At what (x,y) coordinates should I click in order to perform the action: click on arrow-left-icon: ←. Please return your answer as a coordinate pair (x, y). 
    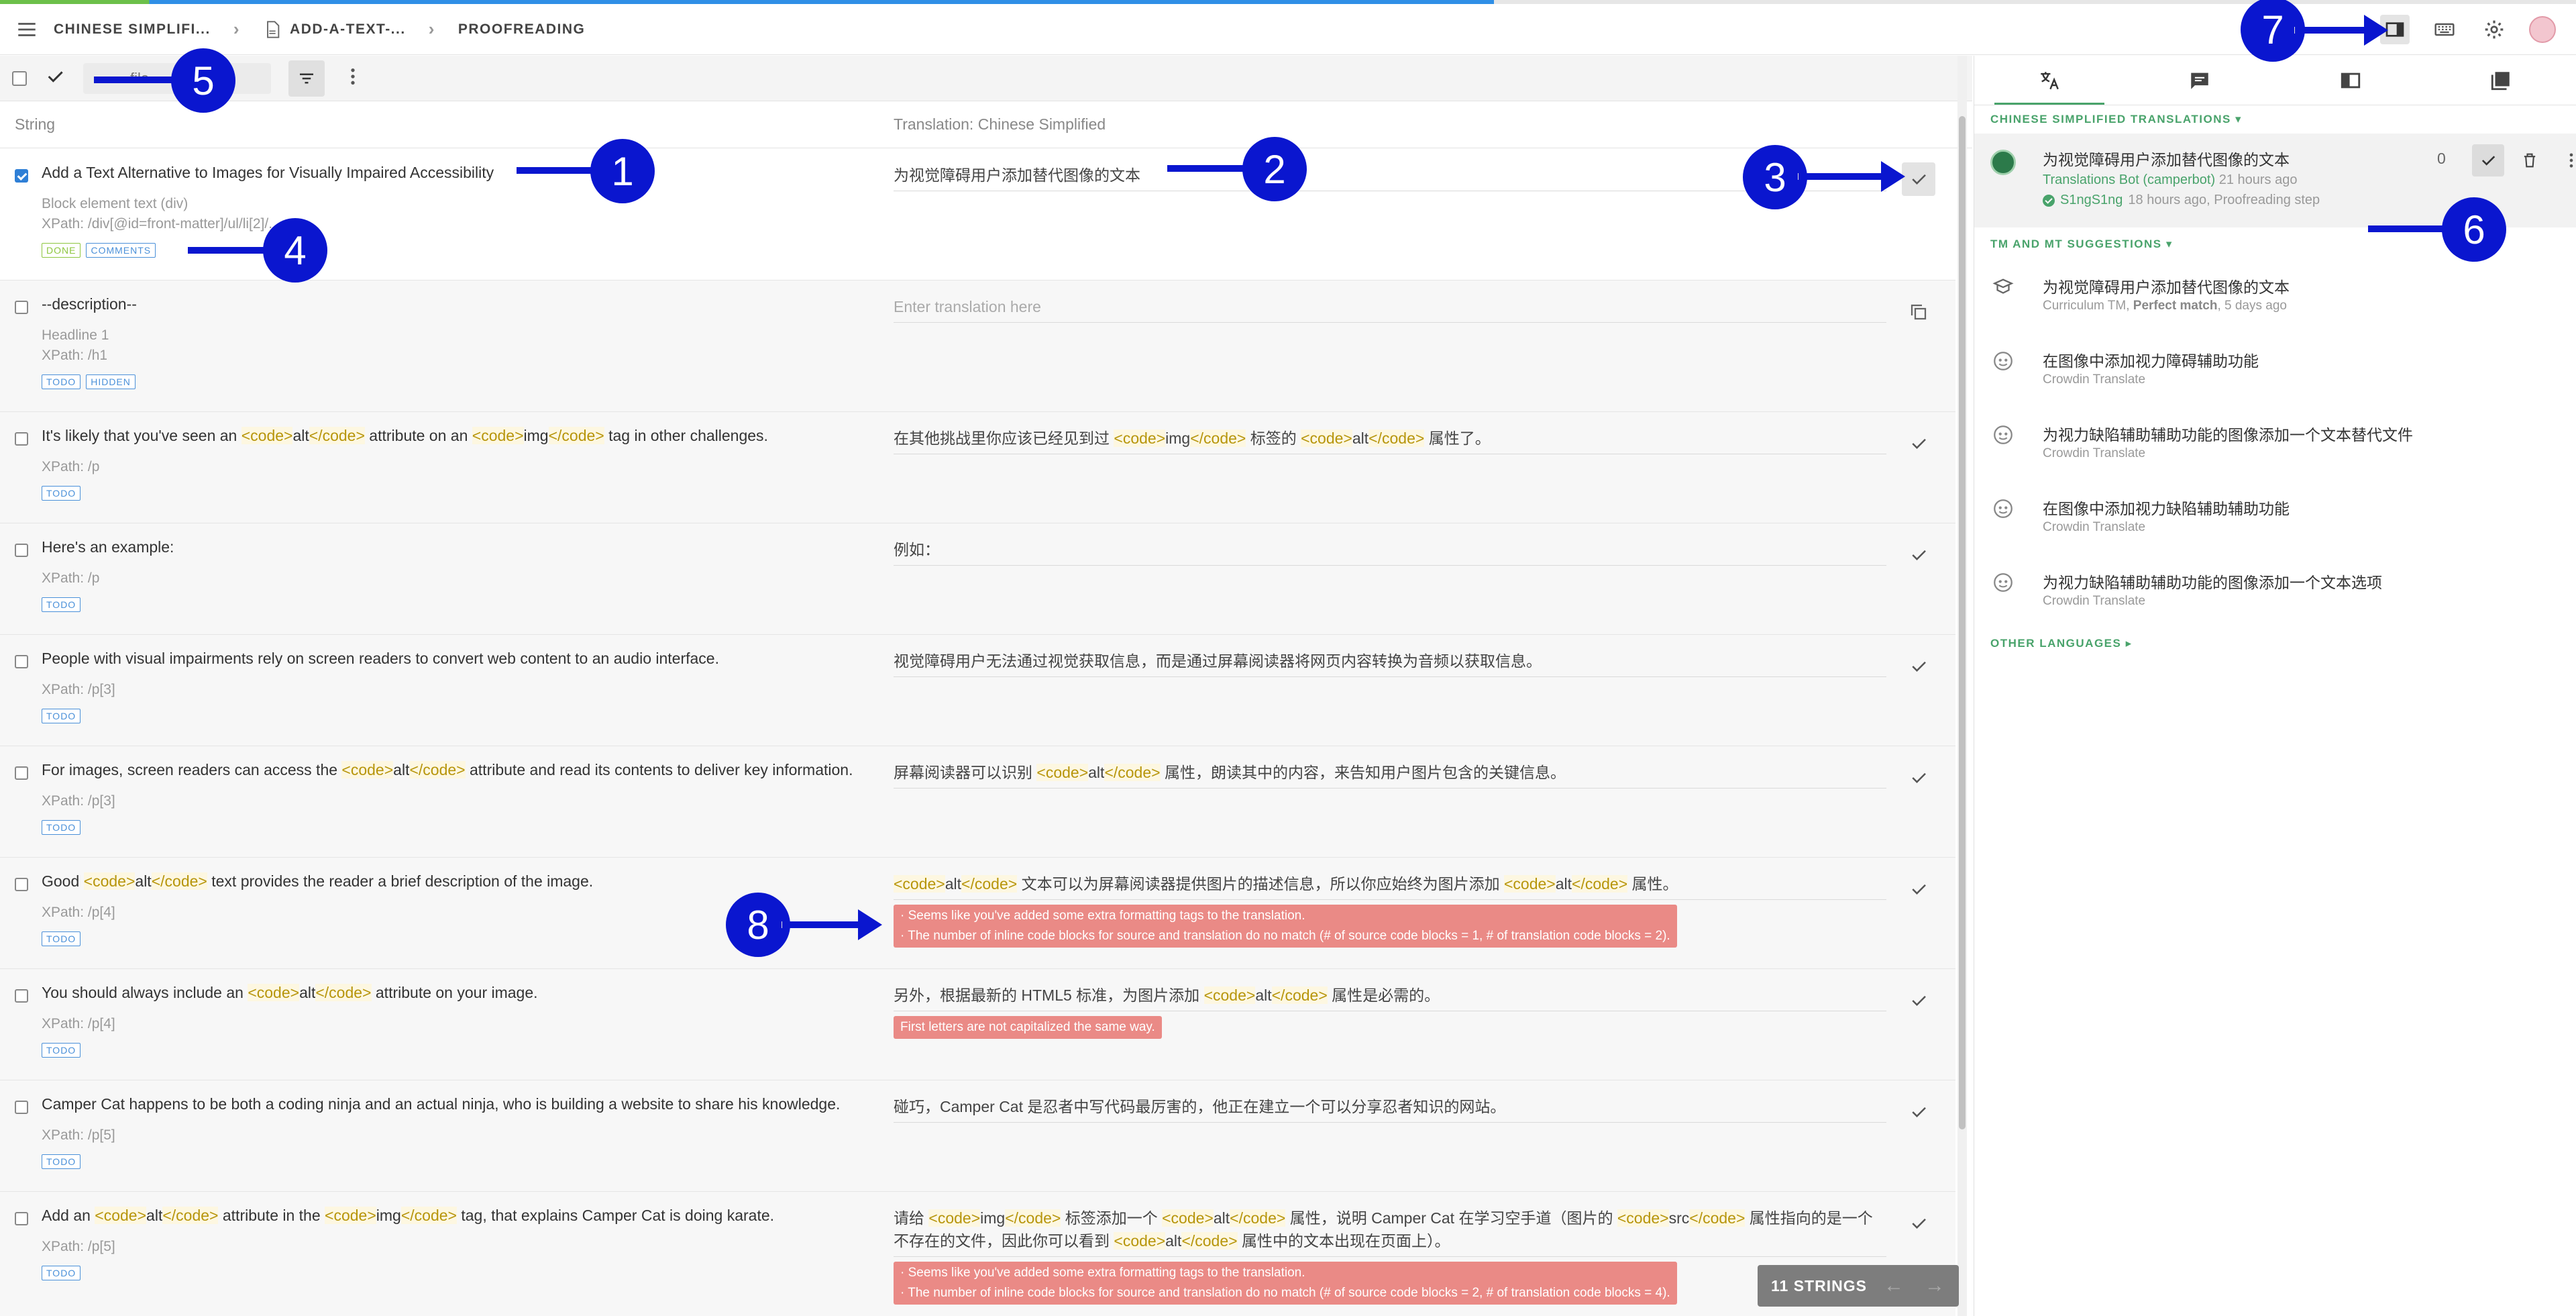
    Looking at the image, I should click on (1894, 1285).